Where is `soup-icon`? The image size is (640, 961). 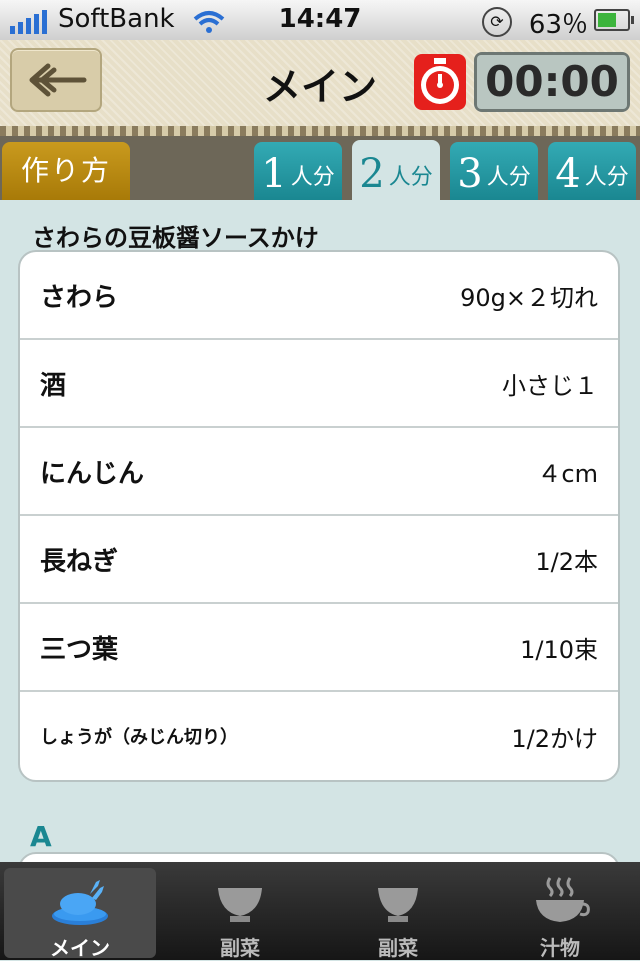 soup-icon is located at coordinates (563, 899).